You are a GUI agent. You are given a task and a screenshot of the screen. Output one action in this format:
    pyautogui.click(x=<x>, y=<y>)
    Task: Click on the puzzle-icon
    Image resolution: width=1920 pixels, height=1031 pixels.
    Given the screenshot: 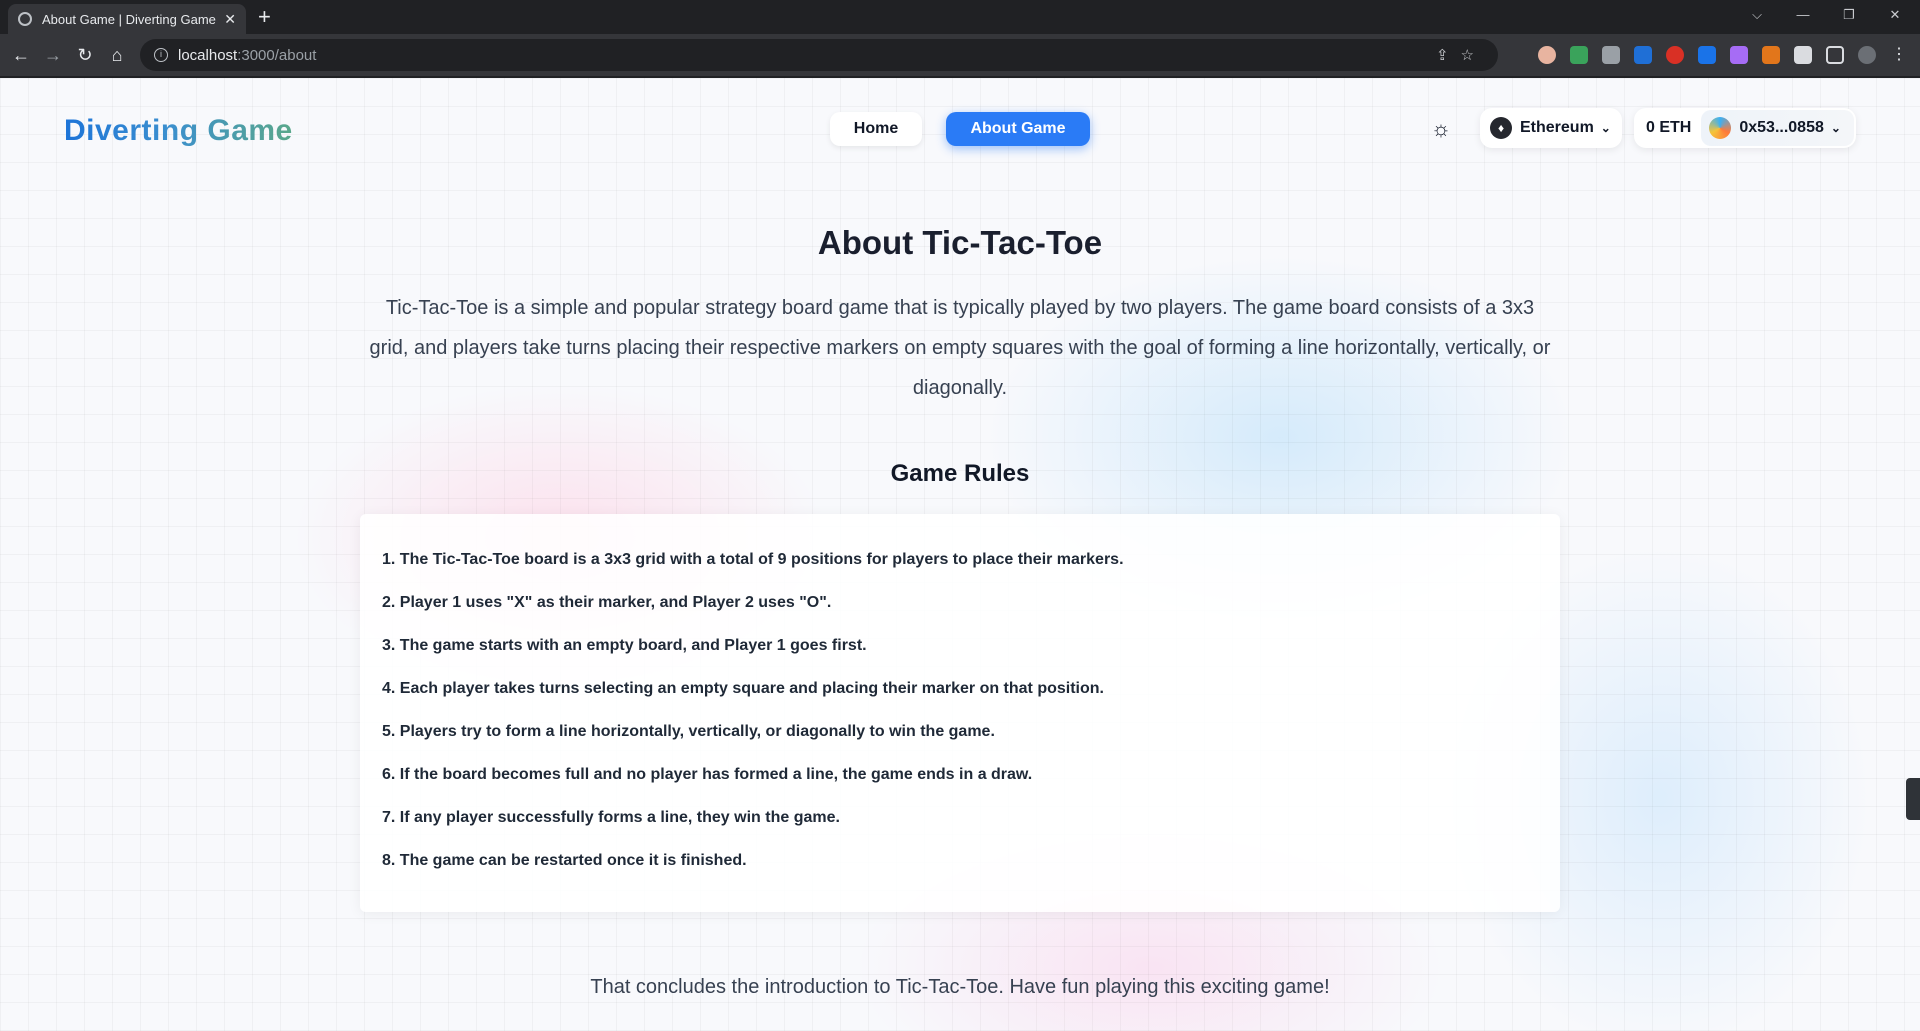 What is the action you would take?
    pyautogui.click(x=1803, y=55)
    